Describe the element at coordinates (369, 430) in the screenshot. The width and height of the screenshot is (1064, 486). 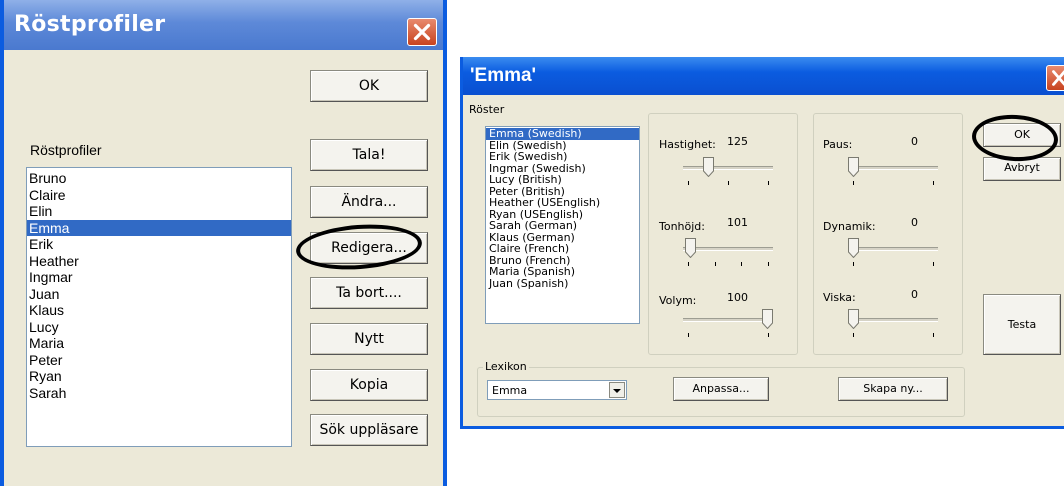
I see `search-reader-button: Sök uppläsare` at that location.